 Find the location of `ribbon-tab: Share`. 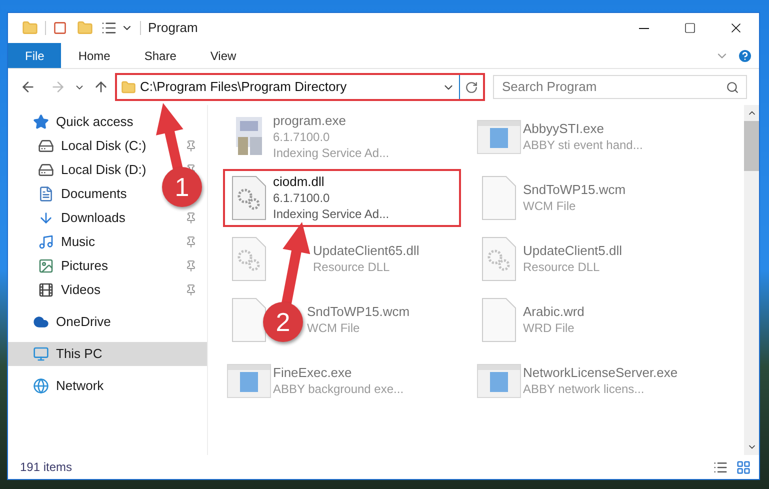

ribbon-tab: Share is located at coordinates (160, 55).